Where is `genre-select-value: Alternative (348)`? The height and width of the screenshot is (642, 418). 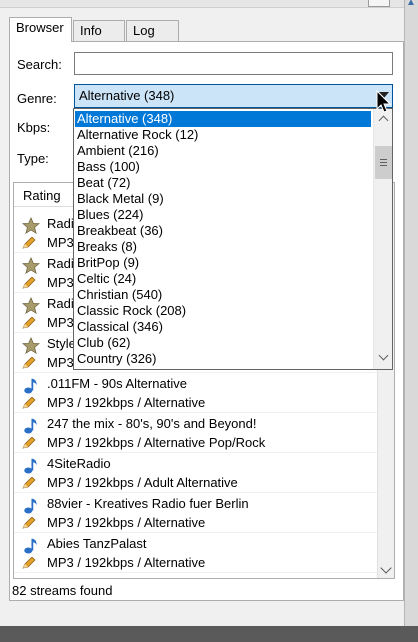 genre-select-value: Alternative (348) is located at coordinates (127, 95).